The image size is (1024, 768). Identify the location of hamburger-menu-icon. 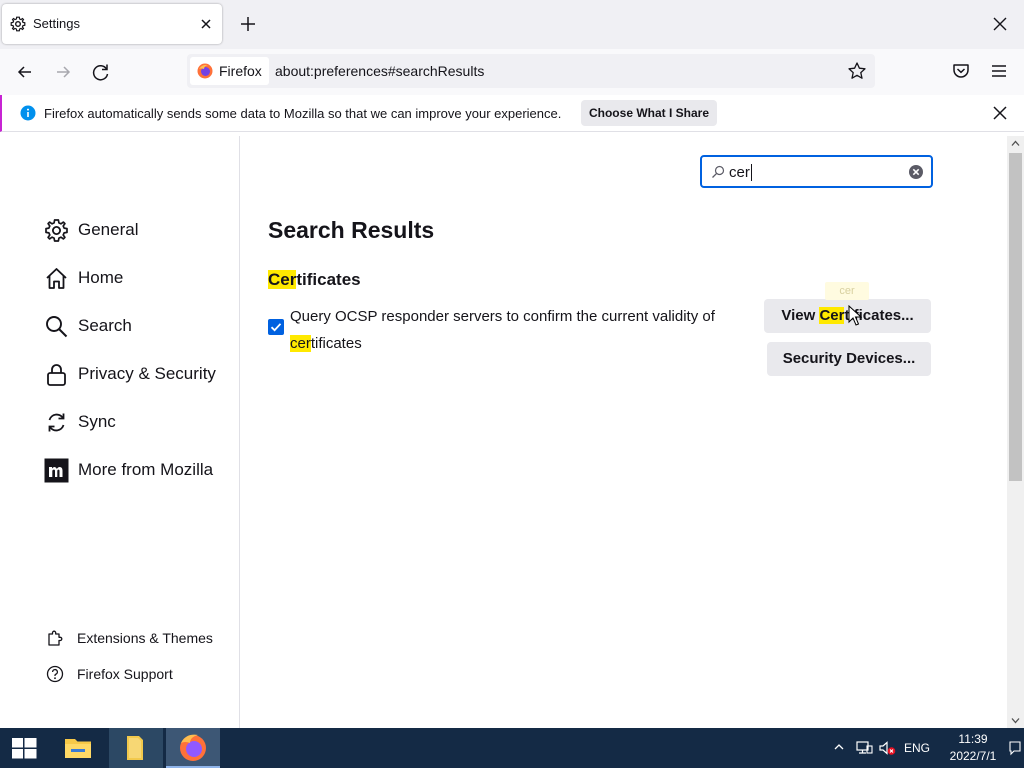
(999, 71).